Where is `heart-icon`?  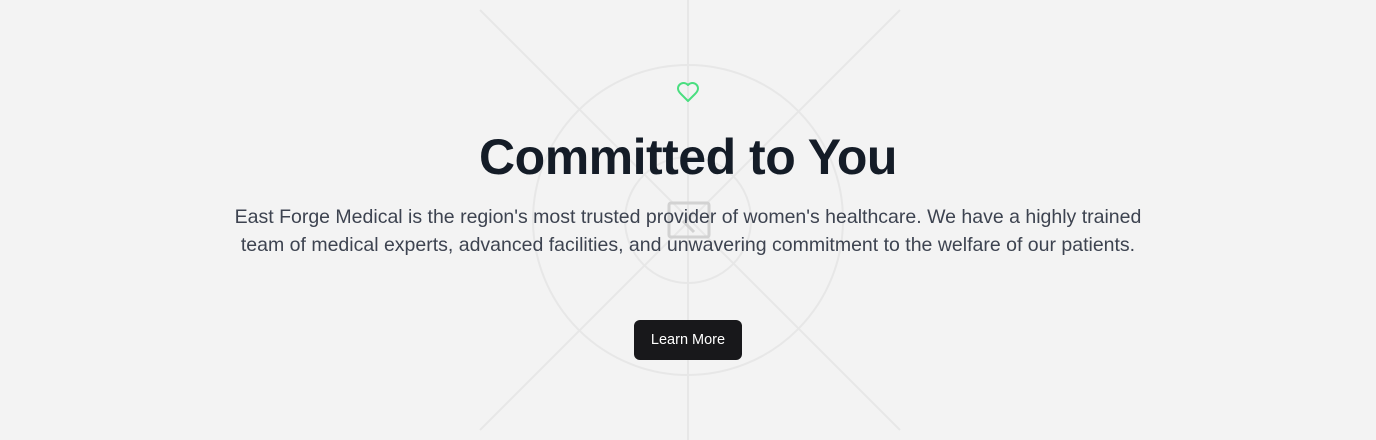 heart-icon is located at coordinates (688, 92).